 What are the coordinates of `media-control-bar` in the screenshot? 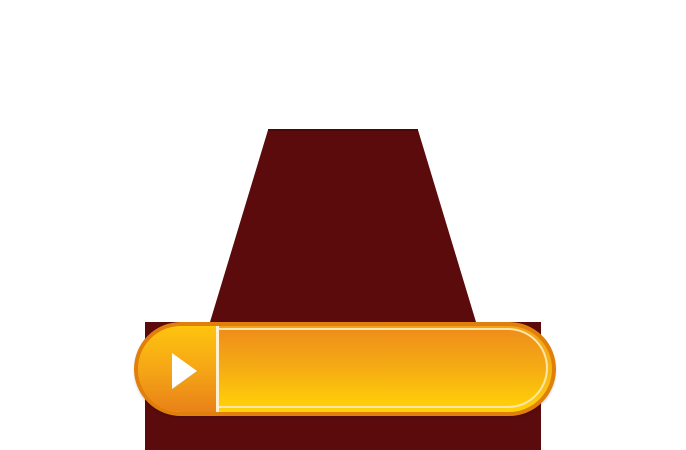 It's located at (345, 369).